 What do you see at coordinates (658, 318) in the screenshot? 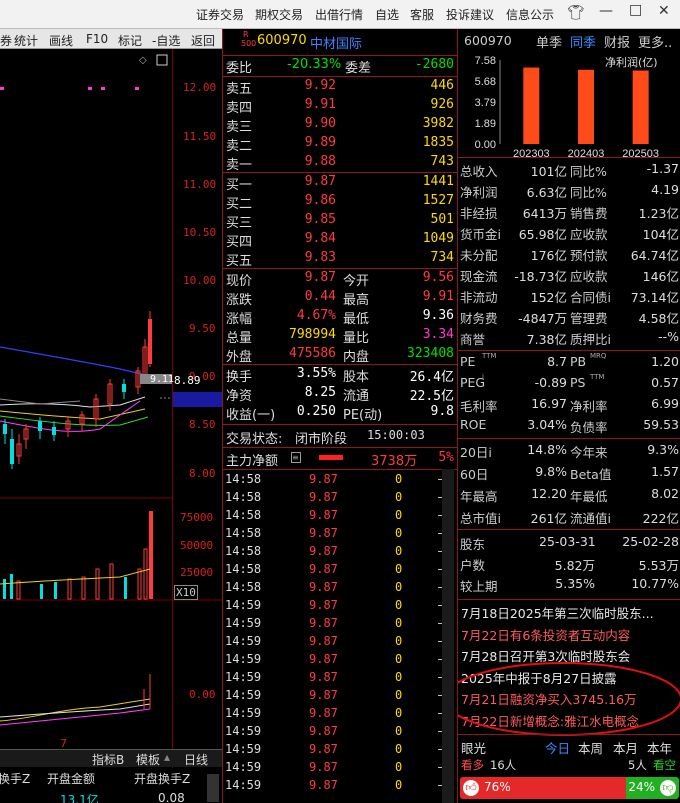
I see `fin-value: 4.58亿` at bounding box center [658, 318].